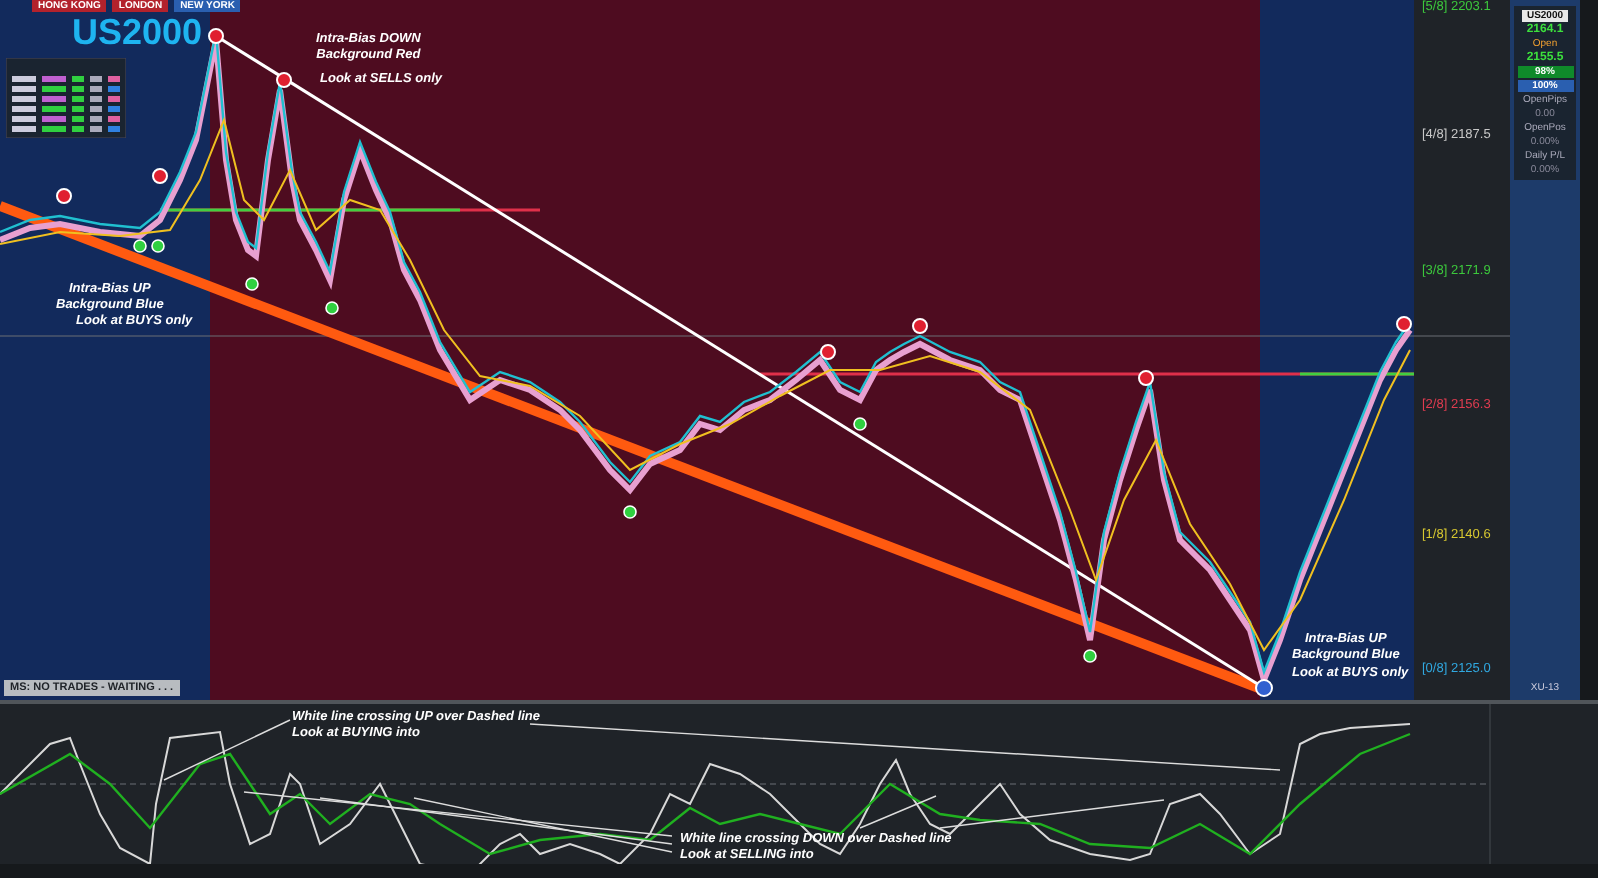  I want to click on symbol-title: US2000, so click(137, 32).